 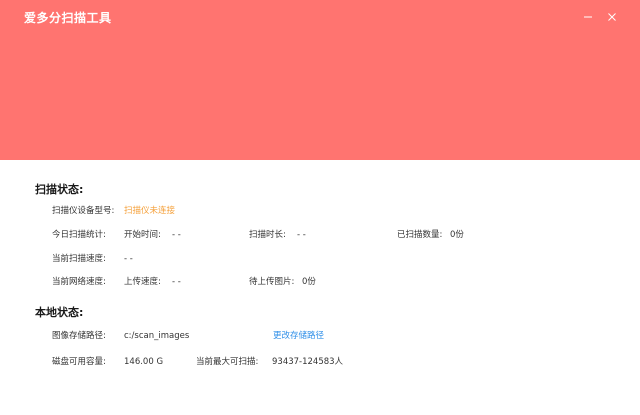 I want to click on storage-path-value: c:/scan_images, so click(x=157, y=336).